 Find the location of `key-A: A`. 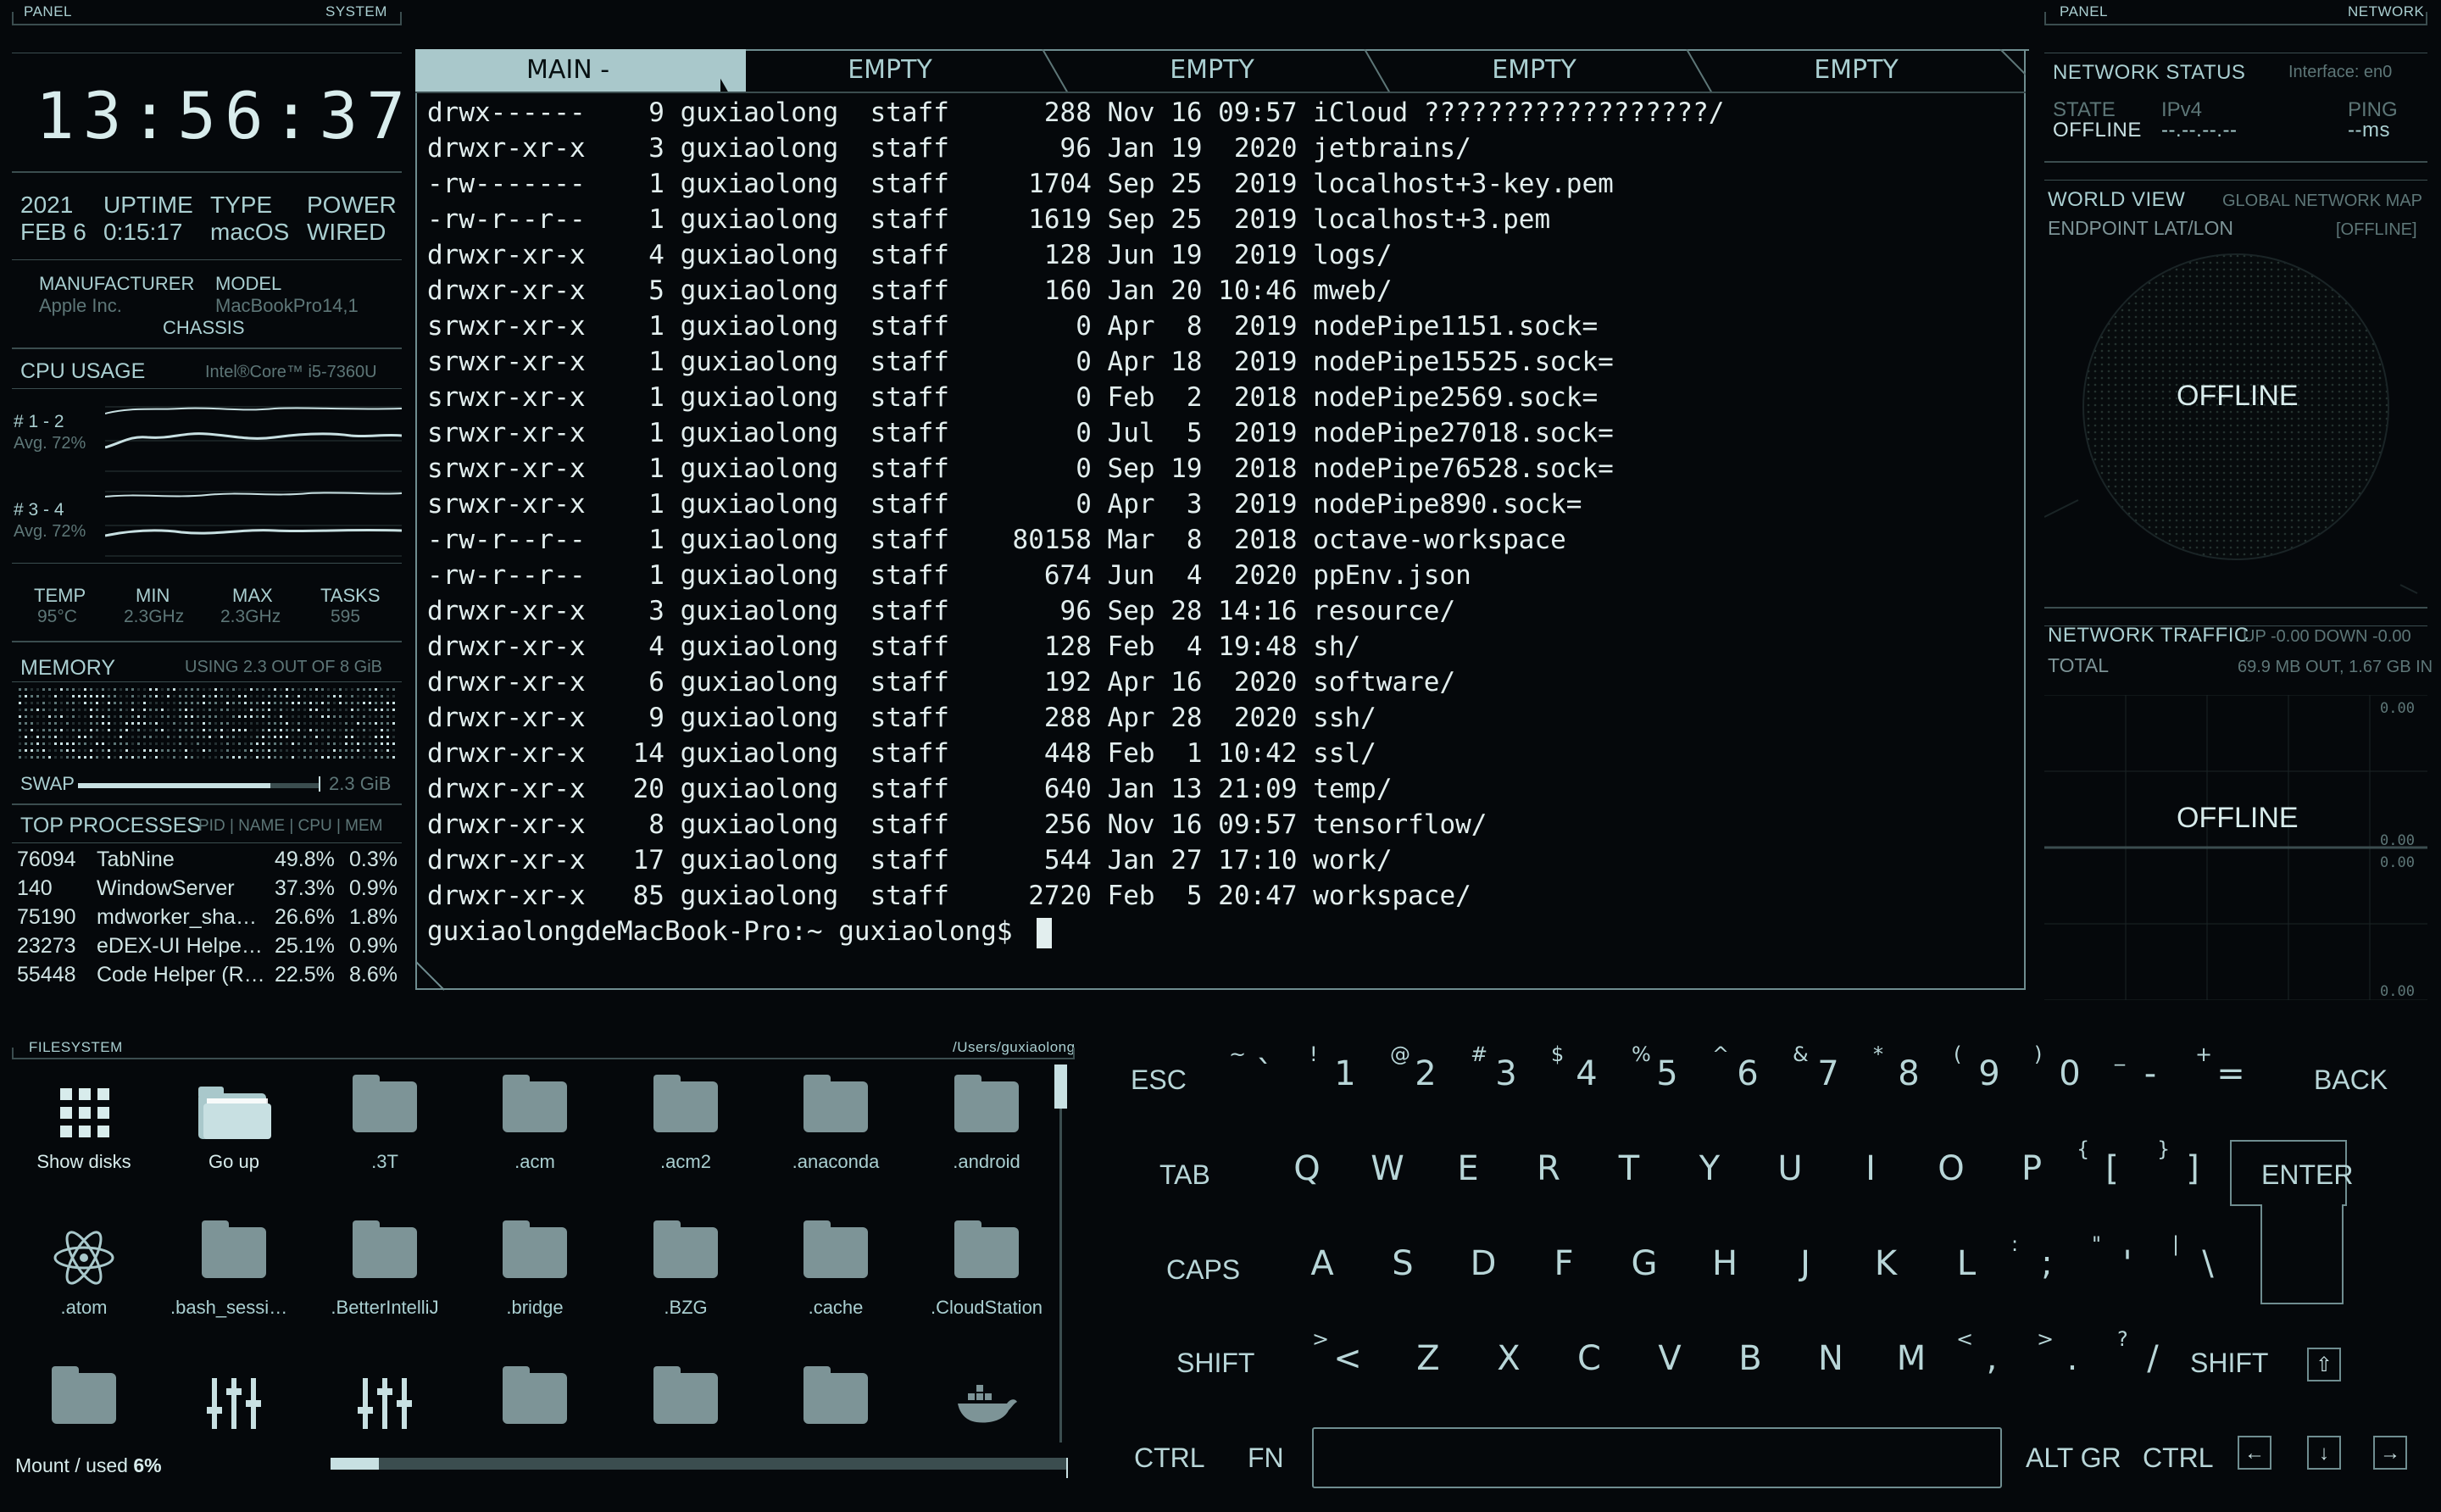

key-A: A is located at coordinates (1323, 1264).